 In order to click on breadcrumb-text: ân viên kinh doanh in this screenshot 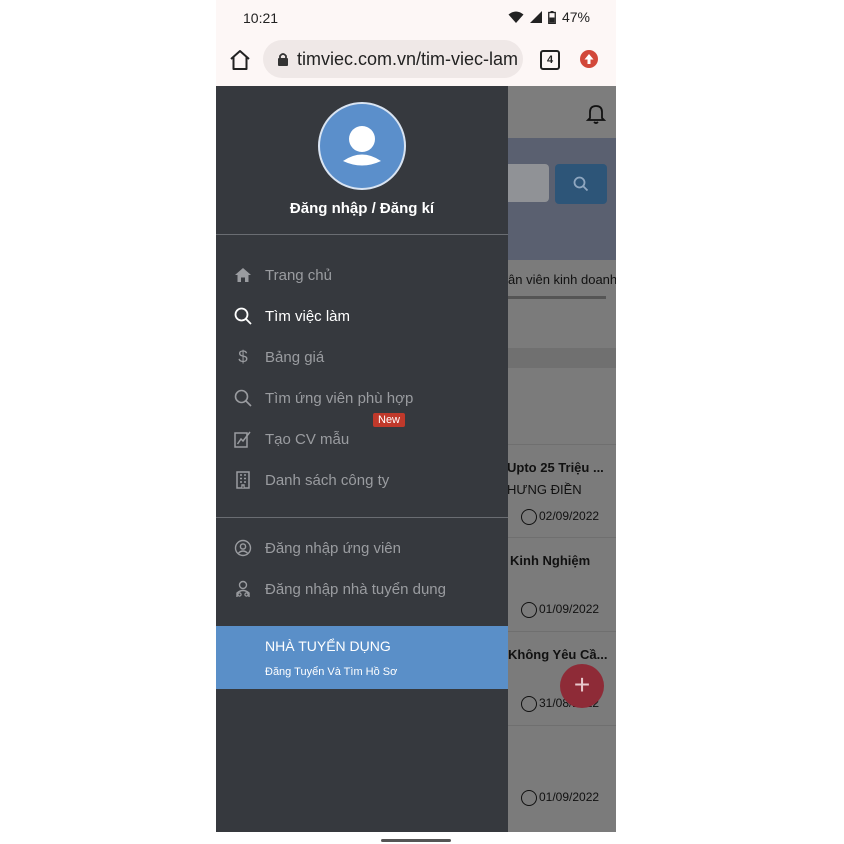, I will do `click(562, 279)`.